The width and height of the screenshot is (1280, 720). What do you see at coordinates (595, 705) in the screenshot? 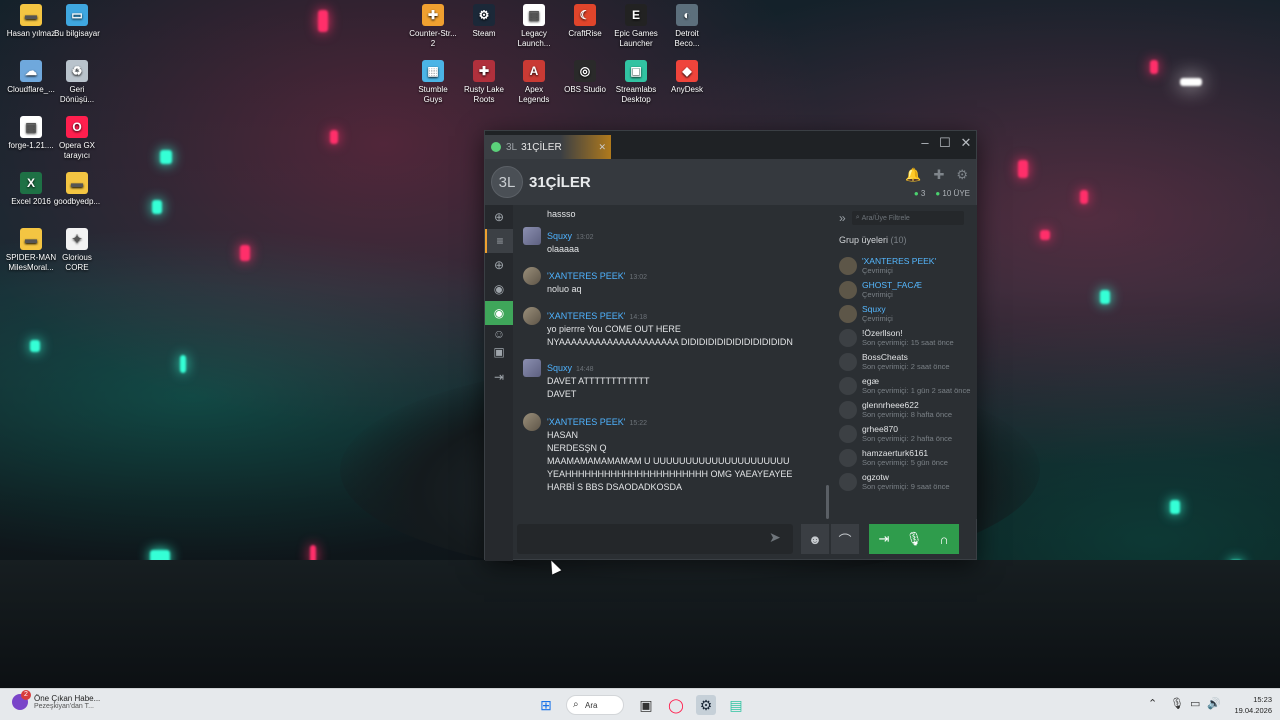
I see `taskbar-search: ⌕ Ara` at bounding box center [595, 705].